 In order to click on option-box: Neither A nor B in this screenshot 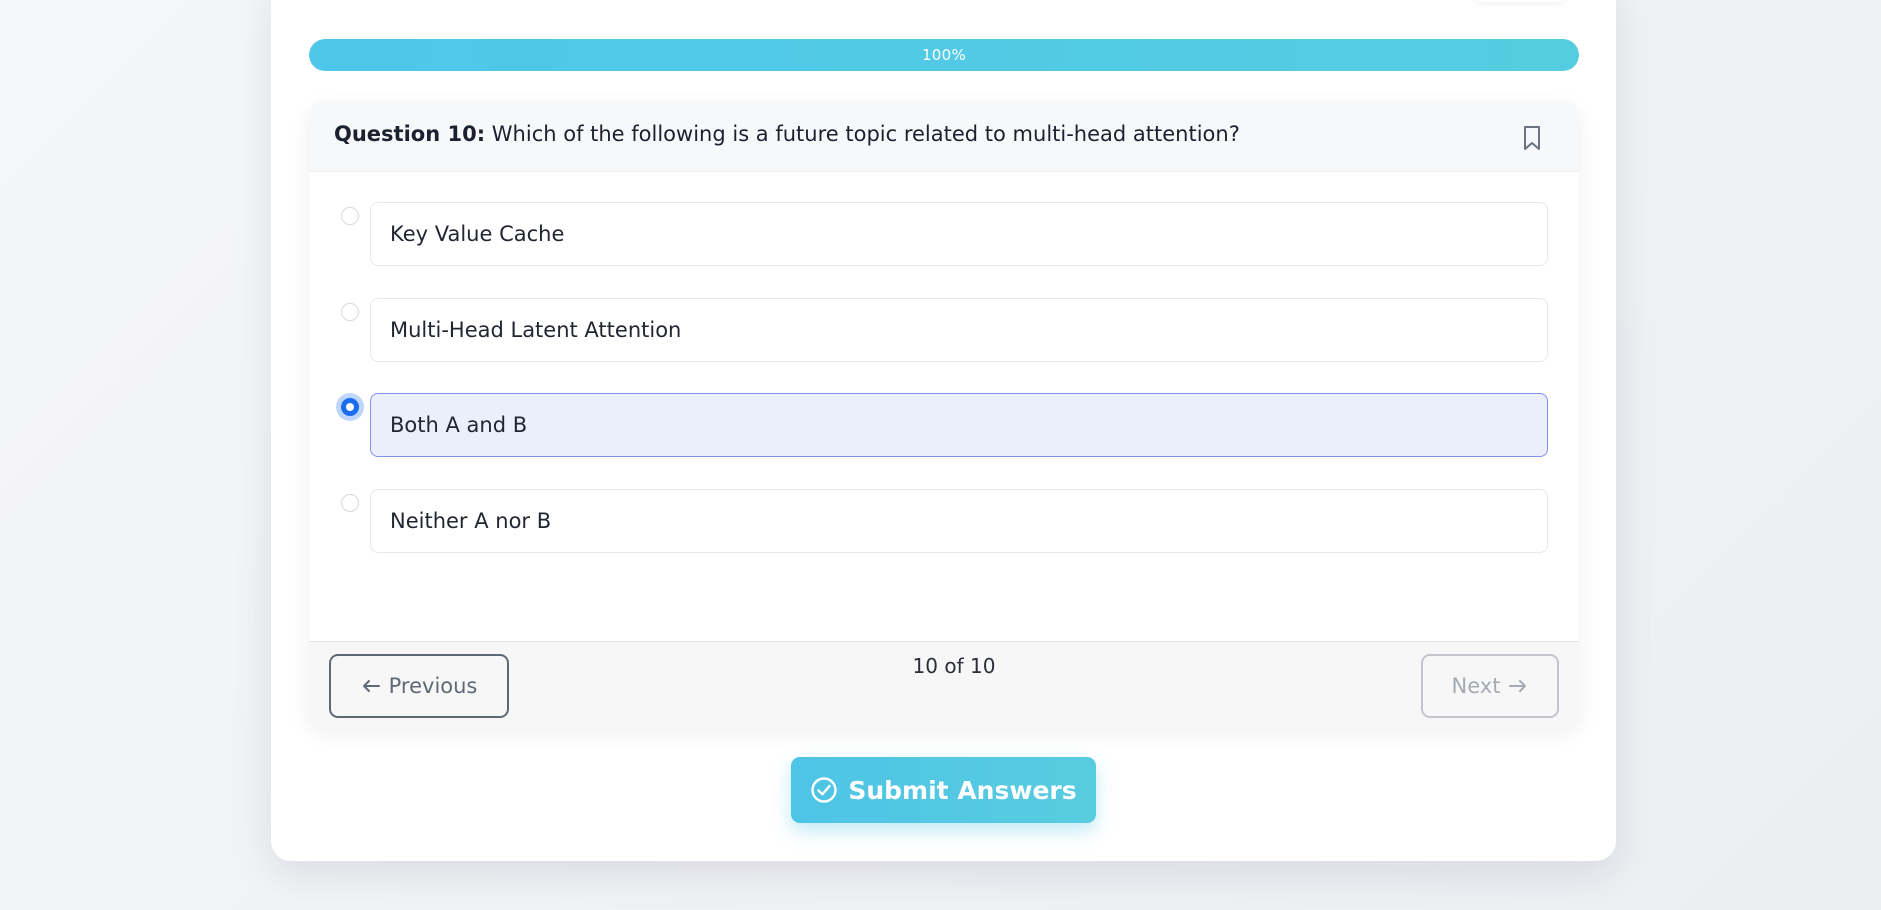, I will do `click(959, 521)`.